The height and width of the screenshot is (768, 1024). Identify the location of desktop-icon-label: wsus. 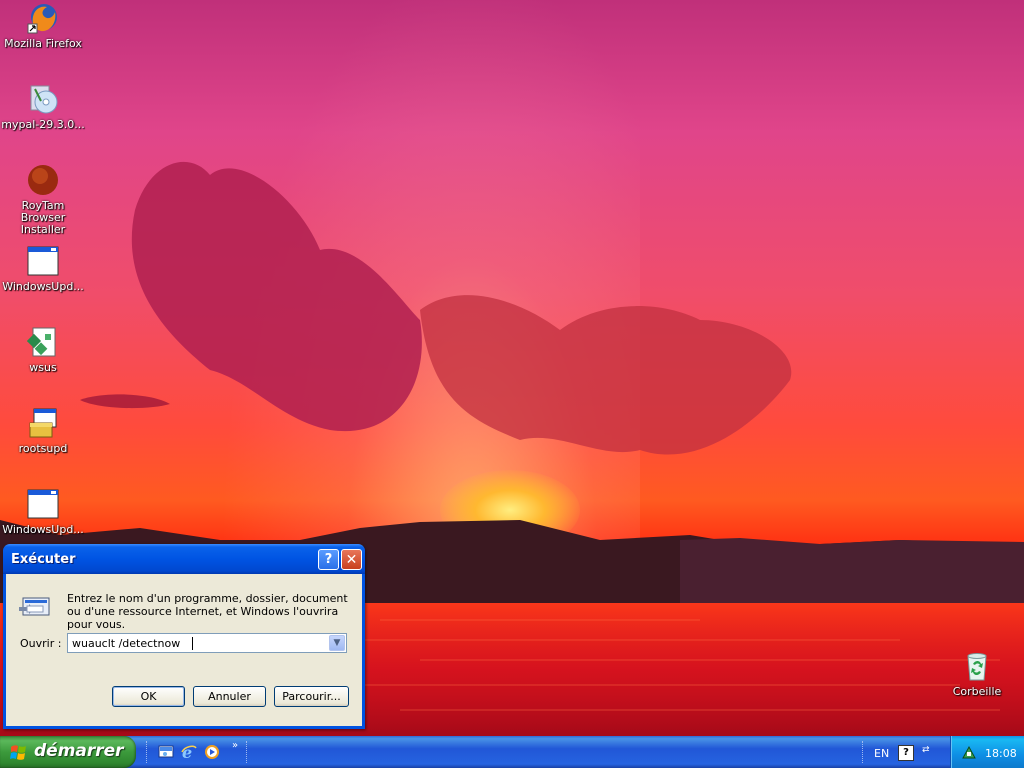
(43, 367).